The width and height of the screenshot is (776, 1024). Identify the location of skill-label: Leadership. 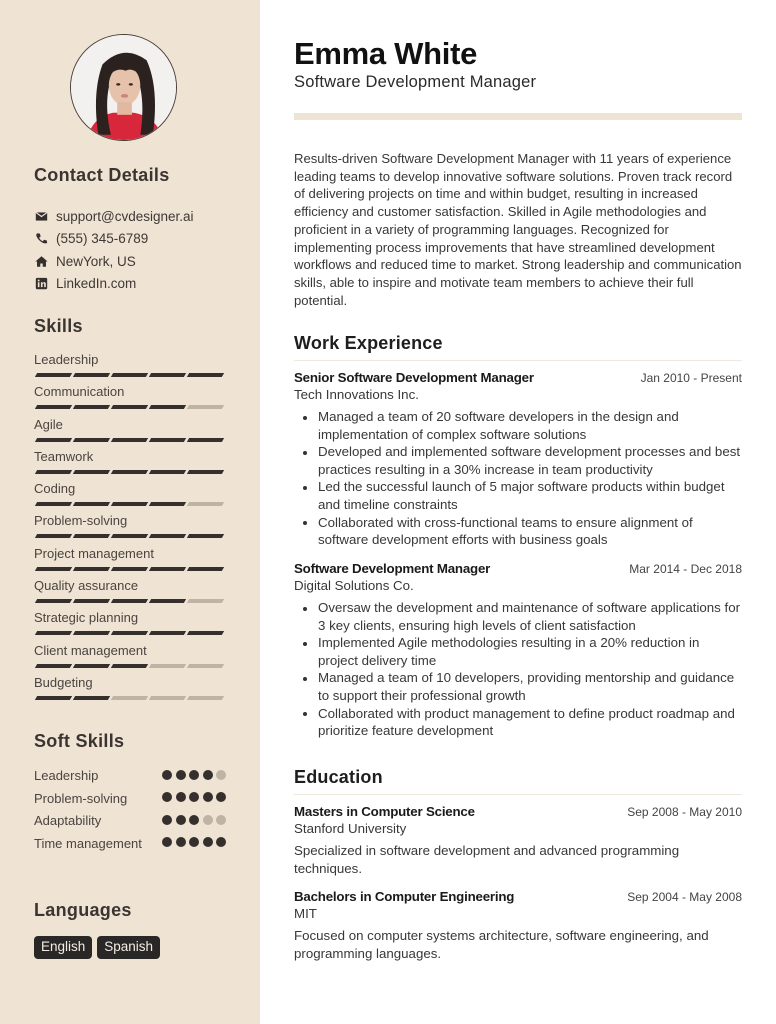
(66, 359).